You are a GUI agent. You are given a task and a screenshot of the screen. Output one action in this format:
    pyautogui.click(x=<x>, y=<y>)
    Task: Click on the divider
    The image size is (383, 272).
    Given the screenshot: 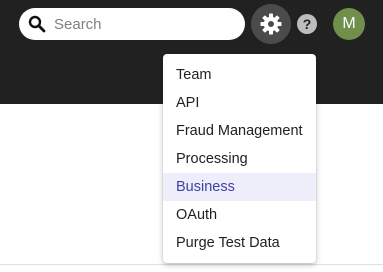 What is the action you would take?
    pyautogui.click(x=191, y=264)
    